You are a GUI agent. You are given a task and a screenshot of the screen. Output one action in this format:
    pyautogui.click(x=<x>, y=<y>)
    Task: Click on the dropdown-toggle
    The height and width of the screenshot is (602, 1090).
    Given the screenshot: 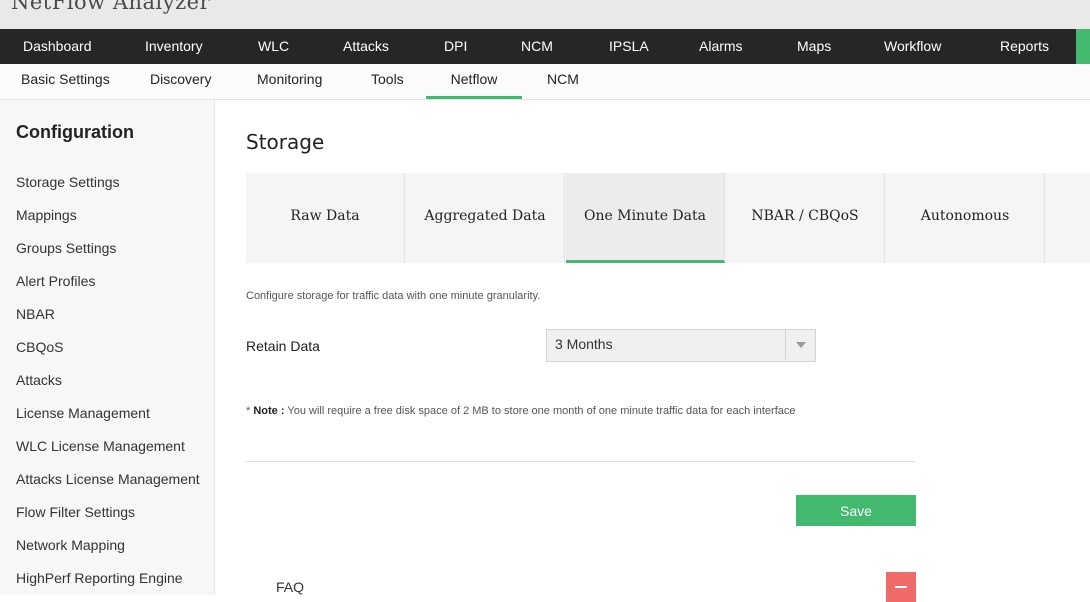 What is the action you would take?
    pyautogui.click(x=800, y=344)
    